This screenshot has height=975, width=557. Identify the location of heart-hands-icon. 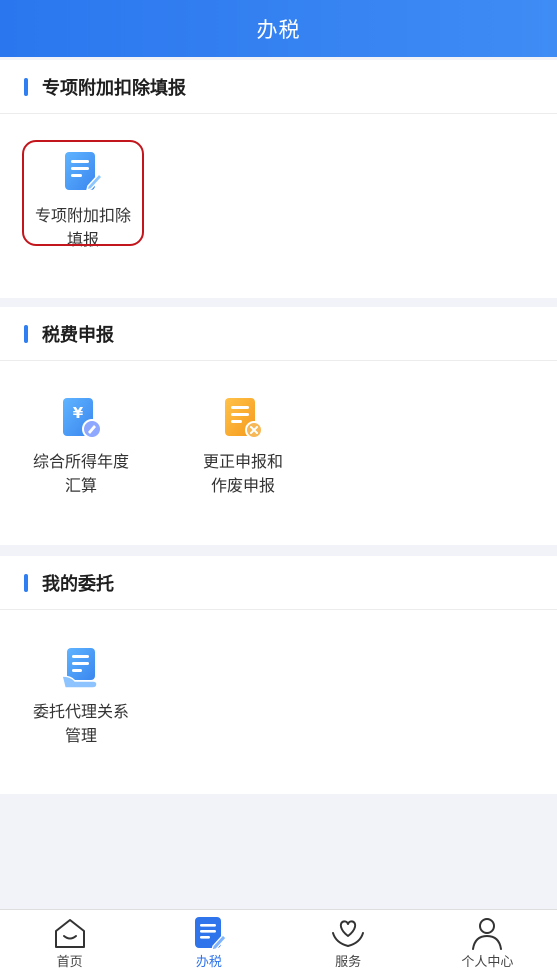
(348, 933).